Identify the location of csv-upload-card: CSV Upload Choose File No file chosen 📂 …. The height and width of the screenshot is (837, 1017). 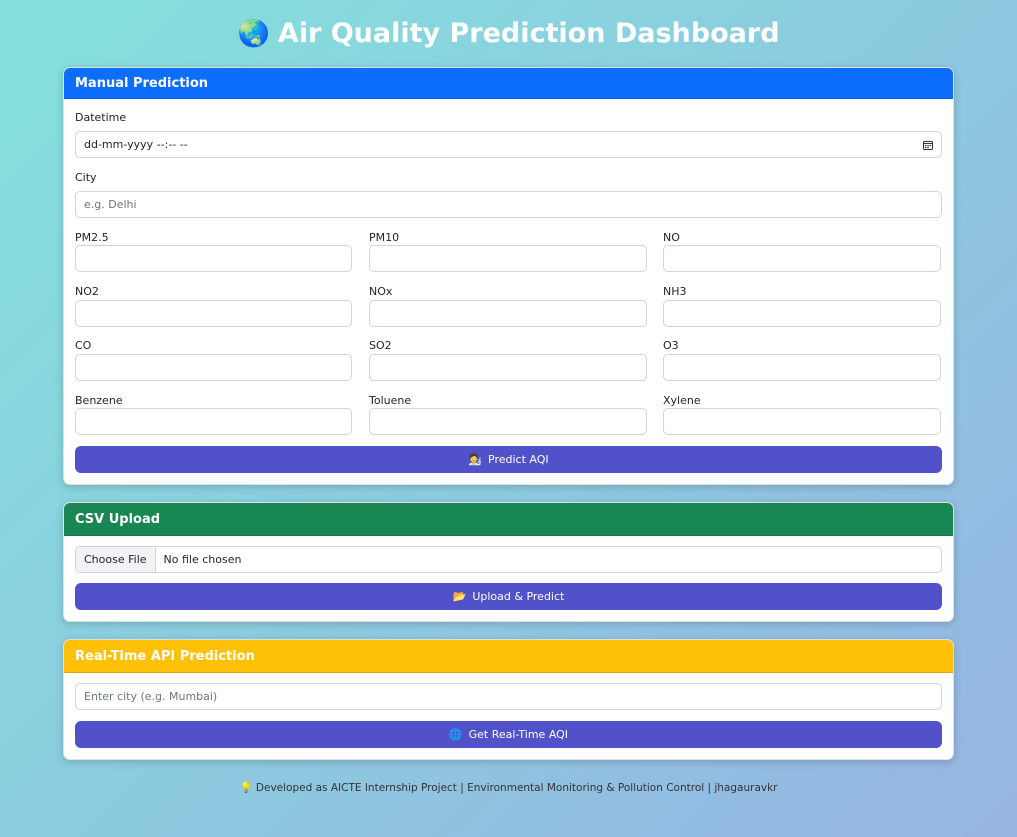
(508, 562).